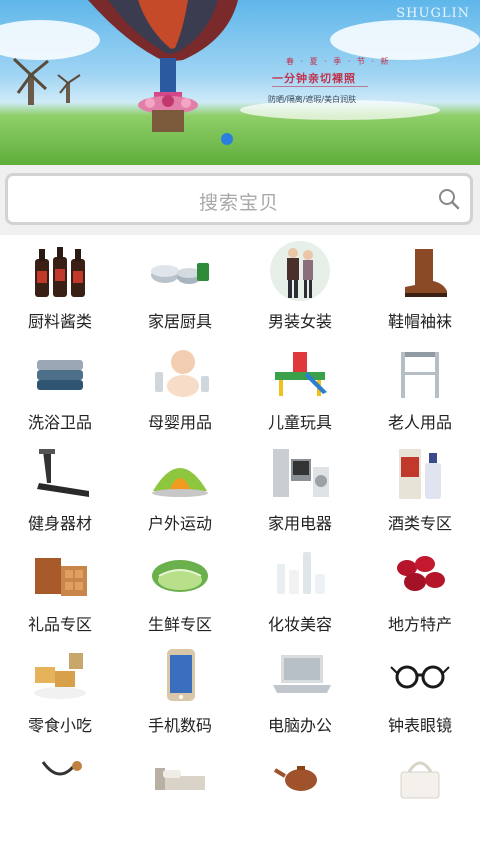 The width and height of the screenshot is (480, 841). I want to click on category-item: 电脑办公, so click(300, 689).